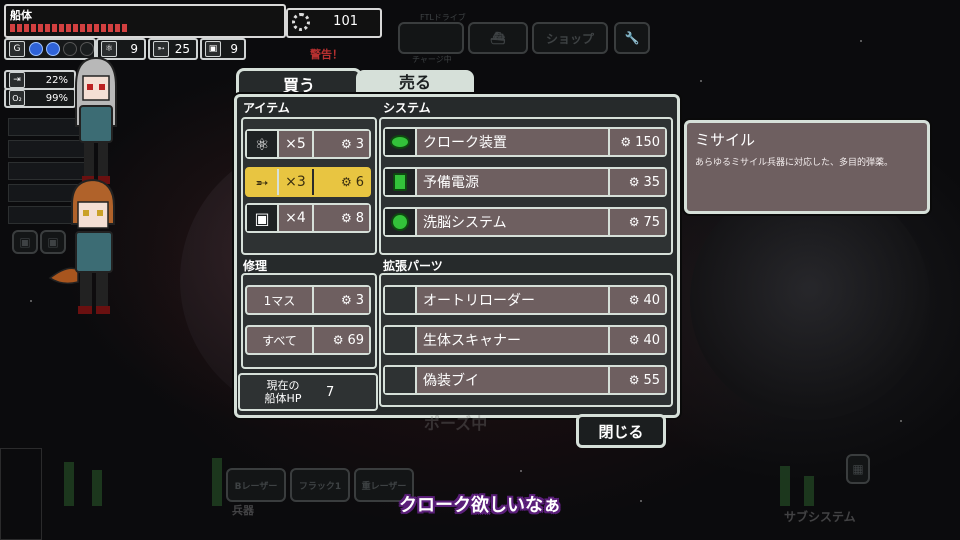 The width and height of the screenshot is (960, 540). What do you see at coordinates (480, 505) in the screenshot?
I see `video-subtitle: クローク欲しいなぁ` at bounding box center [480, 505].